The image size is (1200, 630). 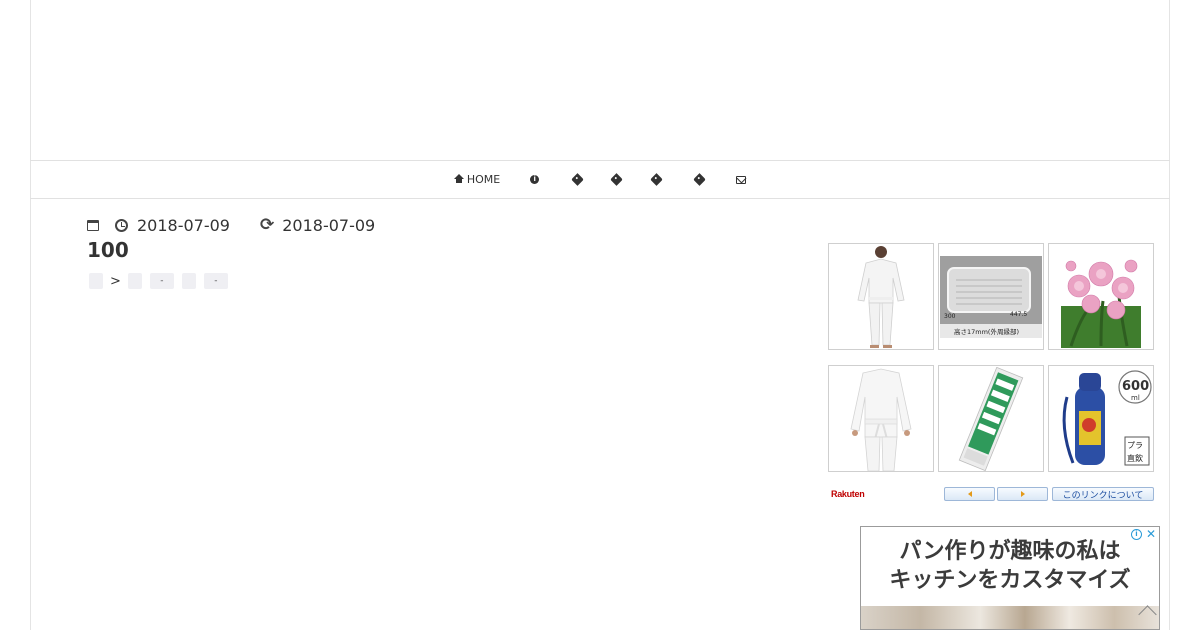 I want to click on published-date: 2018-07-09, so click(x=183, y=225).